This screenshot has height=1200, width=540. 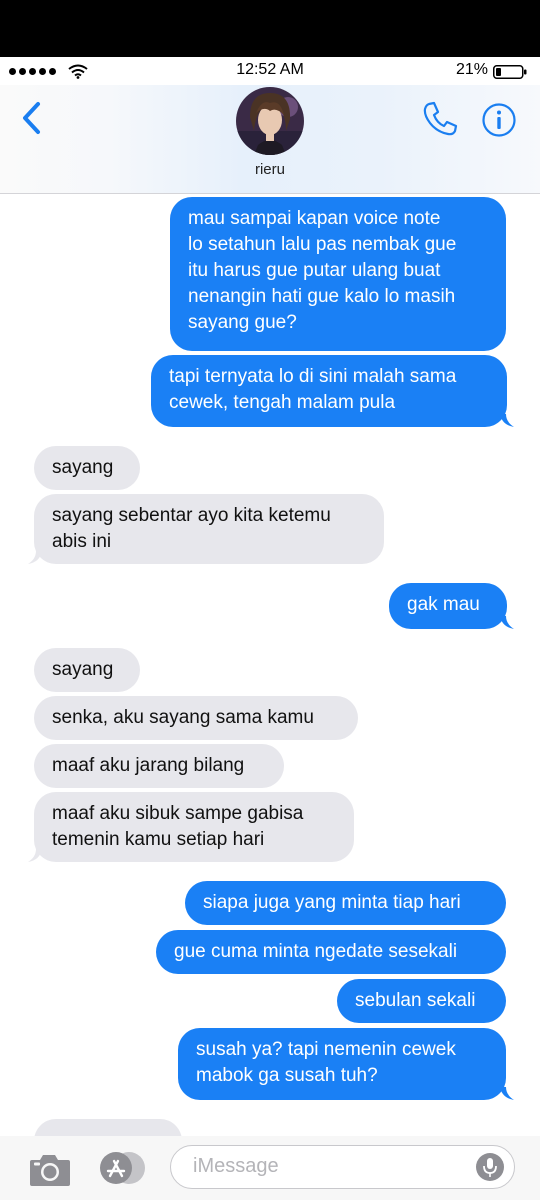 What do you see at coordinates (322, 296) in the screenshot?
I see `message-line: nenangin hati gue kalo lo masih` at bounding box center [322, 296].